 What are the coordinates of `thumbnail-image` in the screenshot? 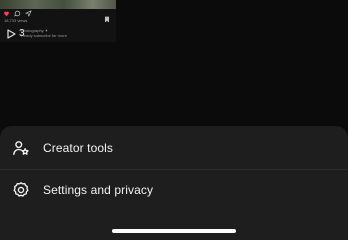 It's located at (58, 4).